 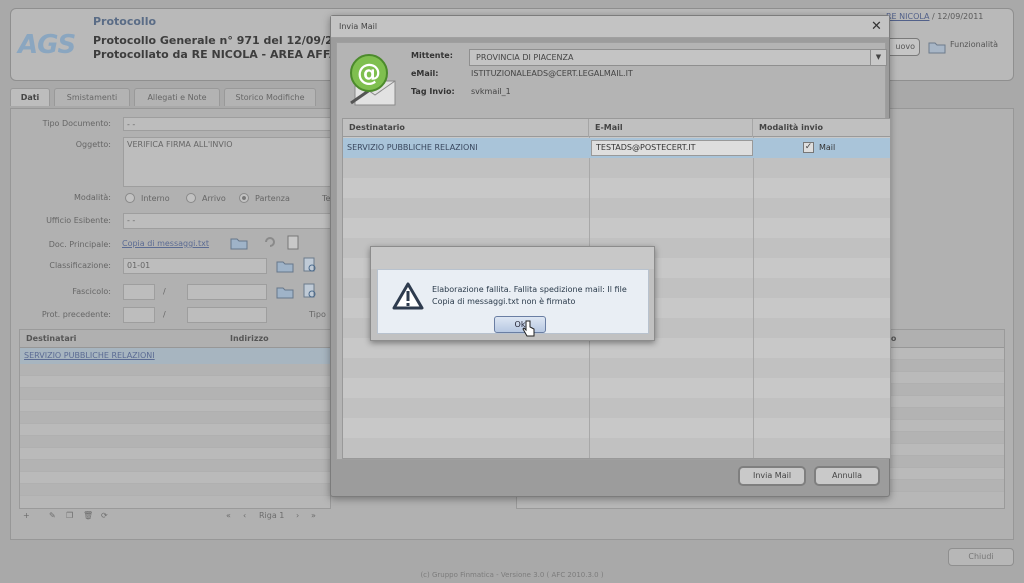 I want to click on email-value: ISTITUZIONALEADS@CERT.LEGALMAIL.IT, so click(x=552, y=73).